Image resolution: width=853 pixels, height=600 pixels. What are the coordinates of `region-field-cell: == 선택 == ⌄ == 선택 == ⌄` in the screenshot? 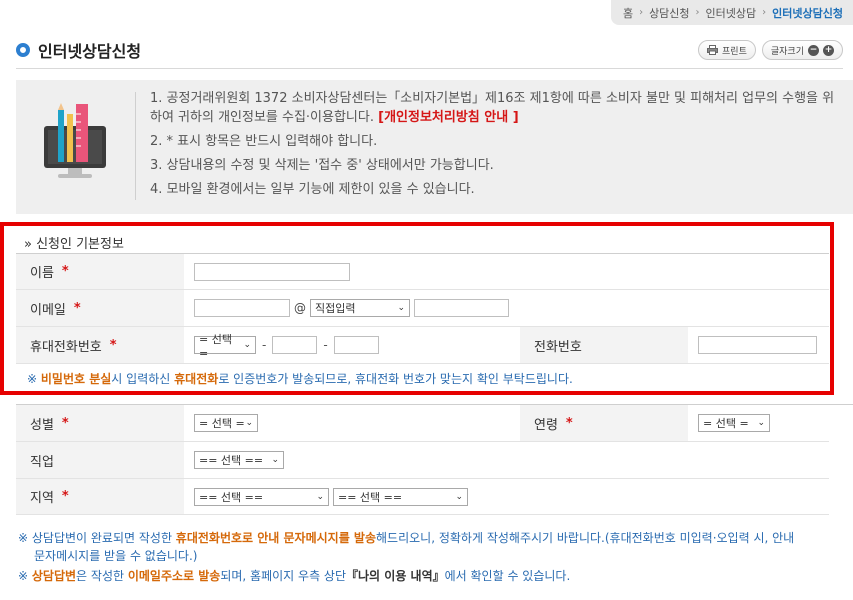 It's located at (326, 496).